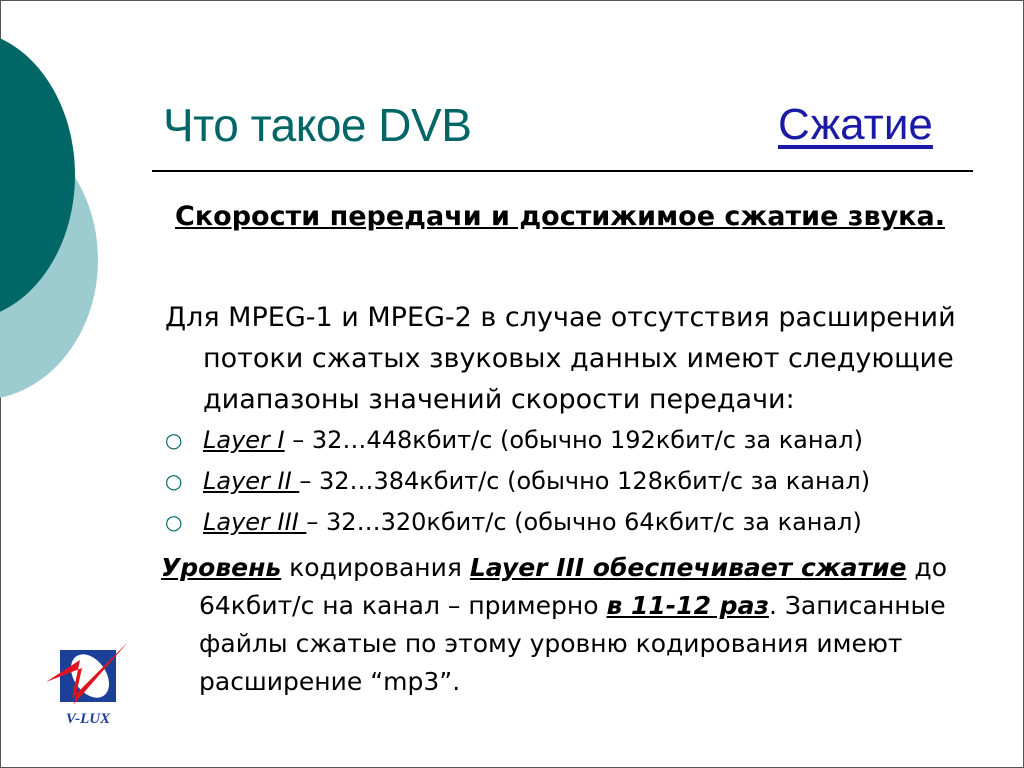  Describe the element at coordinates (255, 522) in the screenshot. I see `layer-label: Layer III` at that location.